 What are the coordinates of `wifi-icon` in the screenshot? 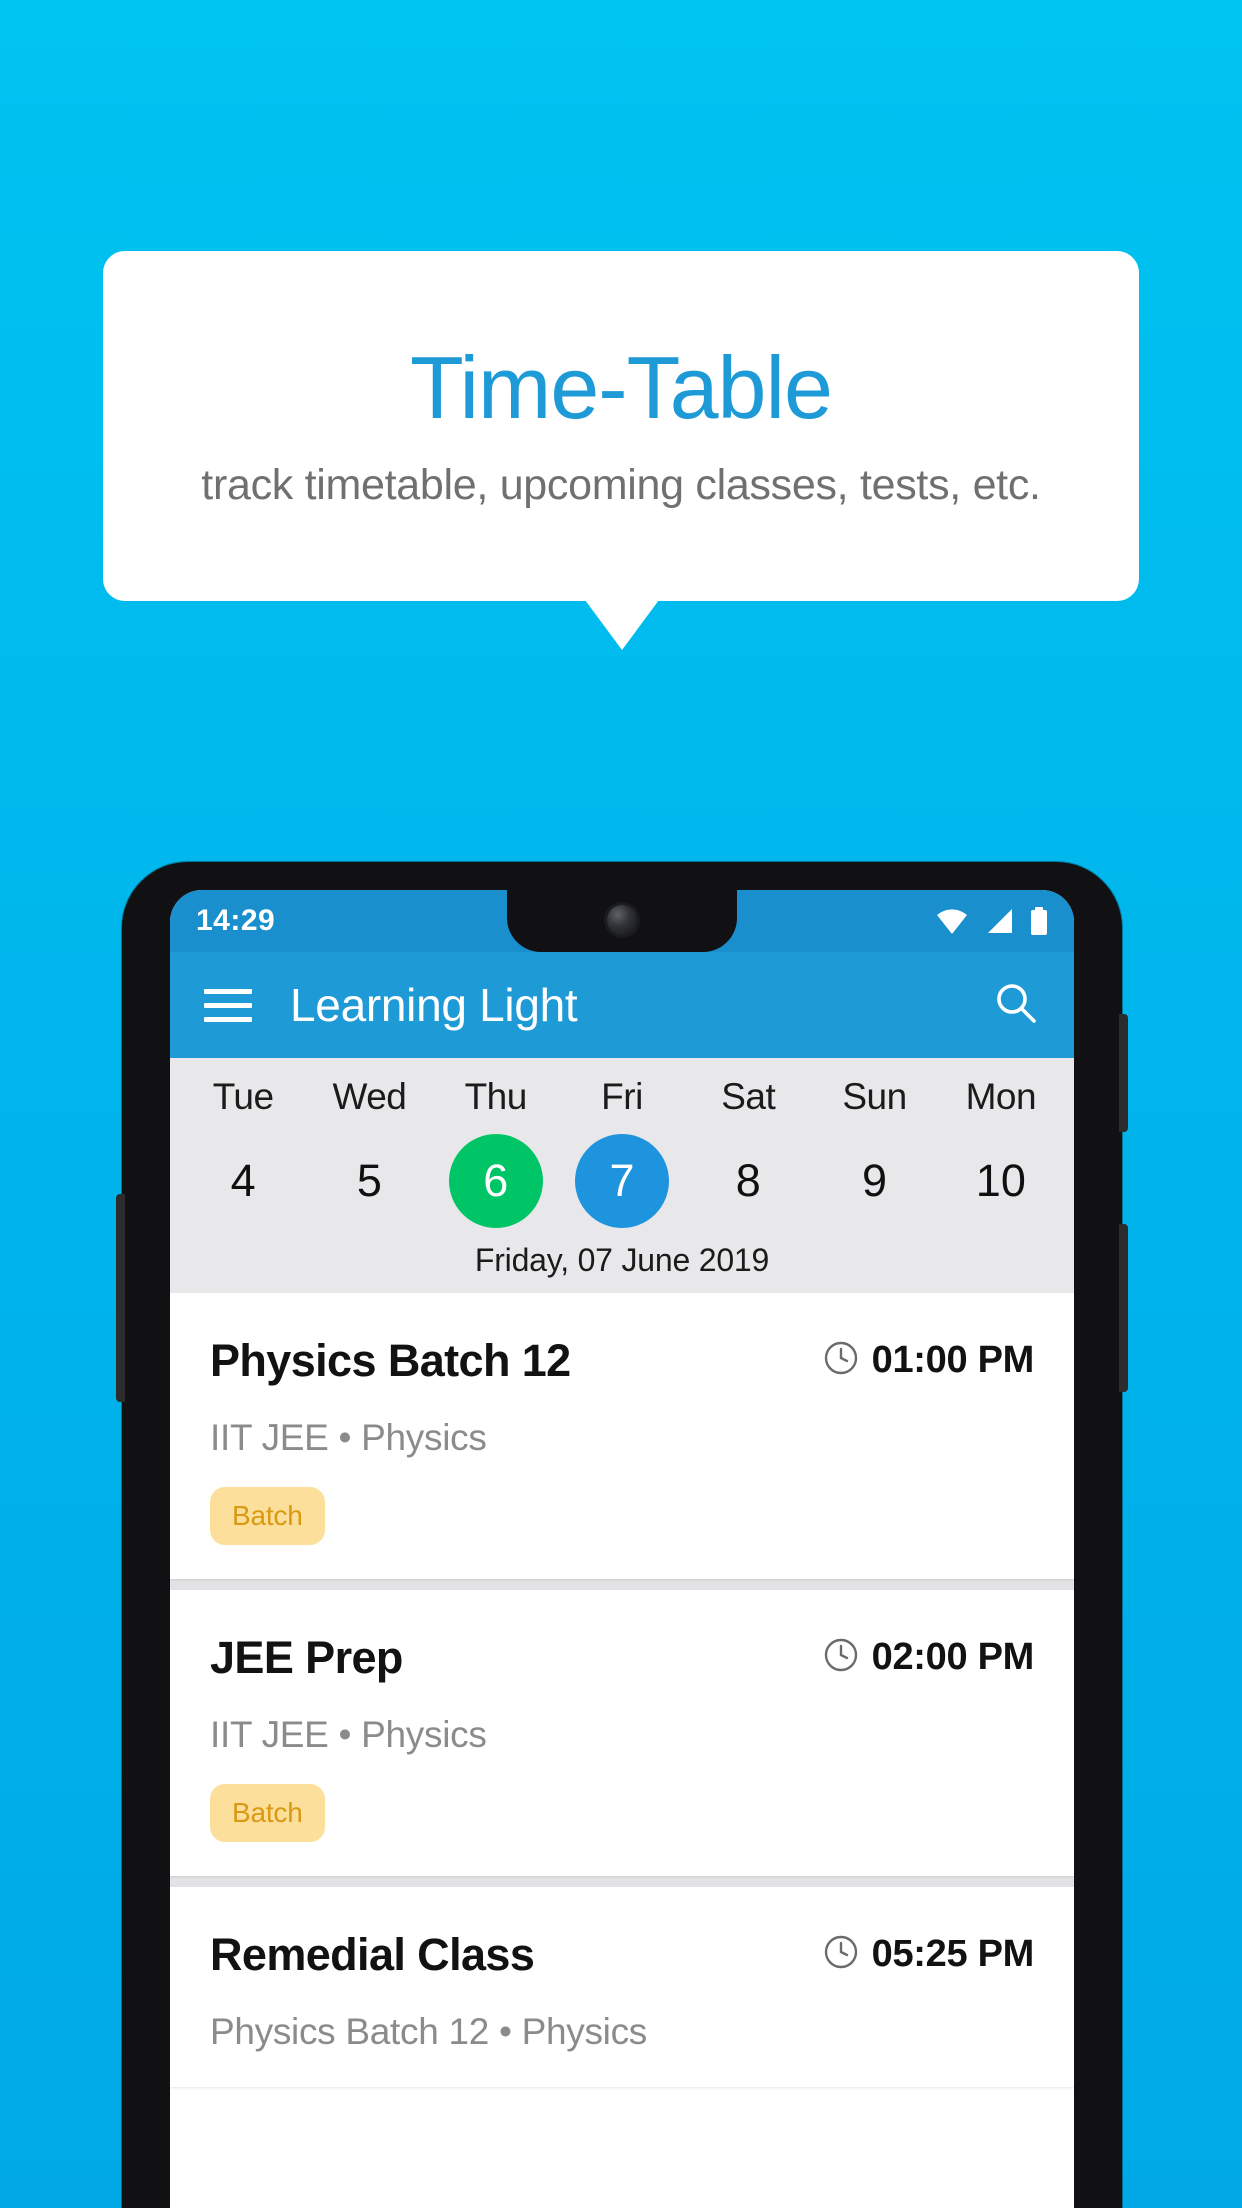 It's located at (952, 921).